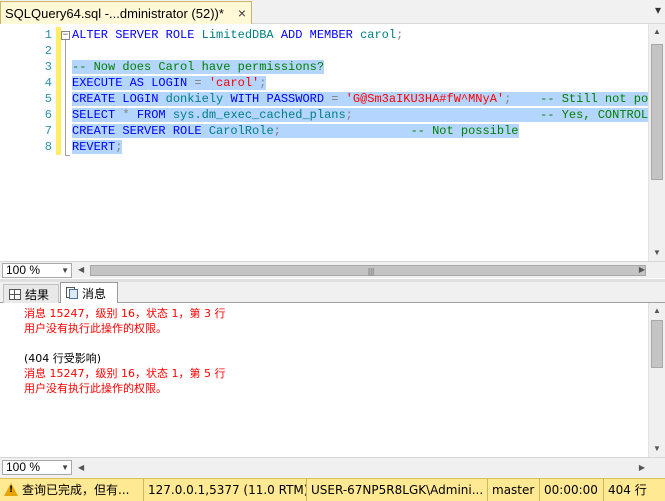  I want to click on line-number: 8, so click(48, 147).